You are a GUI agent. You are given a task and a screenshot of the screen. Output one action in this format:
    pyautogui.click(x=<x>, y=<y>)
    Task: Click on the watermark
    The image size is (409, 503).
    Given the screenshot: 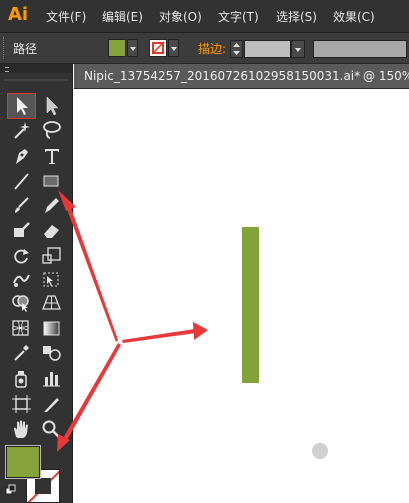 What is the action you would take?
    pyautogui.click(x=358, y=452)
    